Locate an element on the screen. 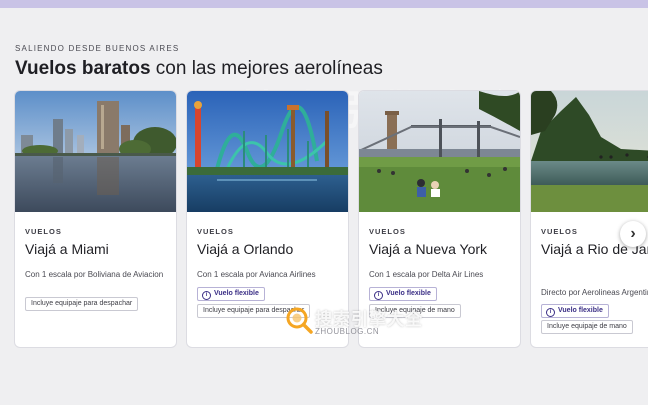  card-photo-nueva-york is located at coordinates (439, 151).